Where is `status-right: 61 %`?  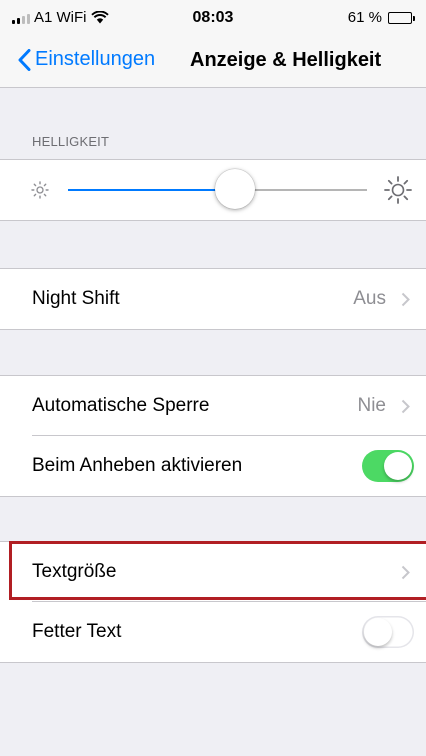 status-right: 61 % is located at coordinates (381, 17).